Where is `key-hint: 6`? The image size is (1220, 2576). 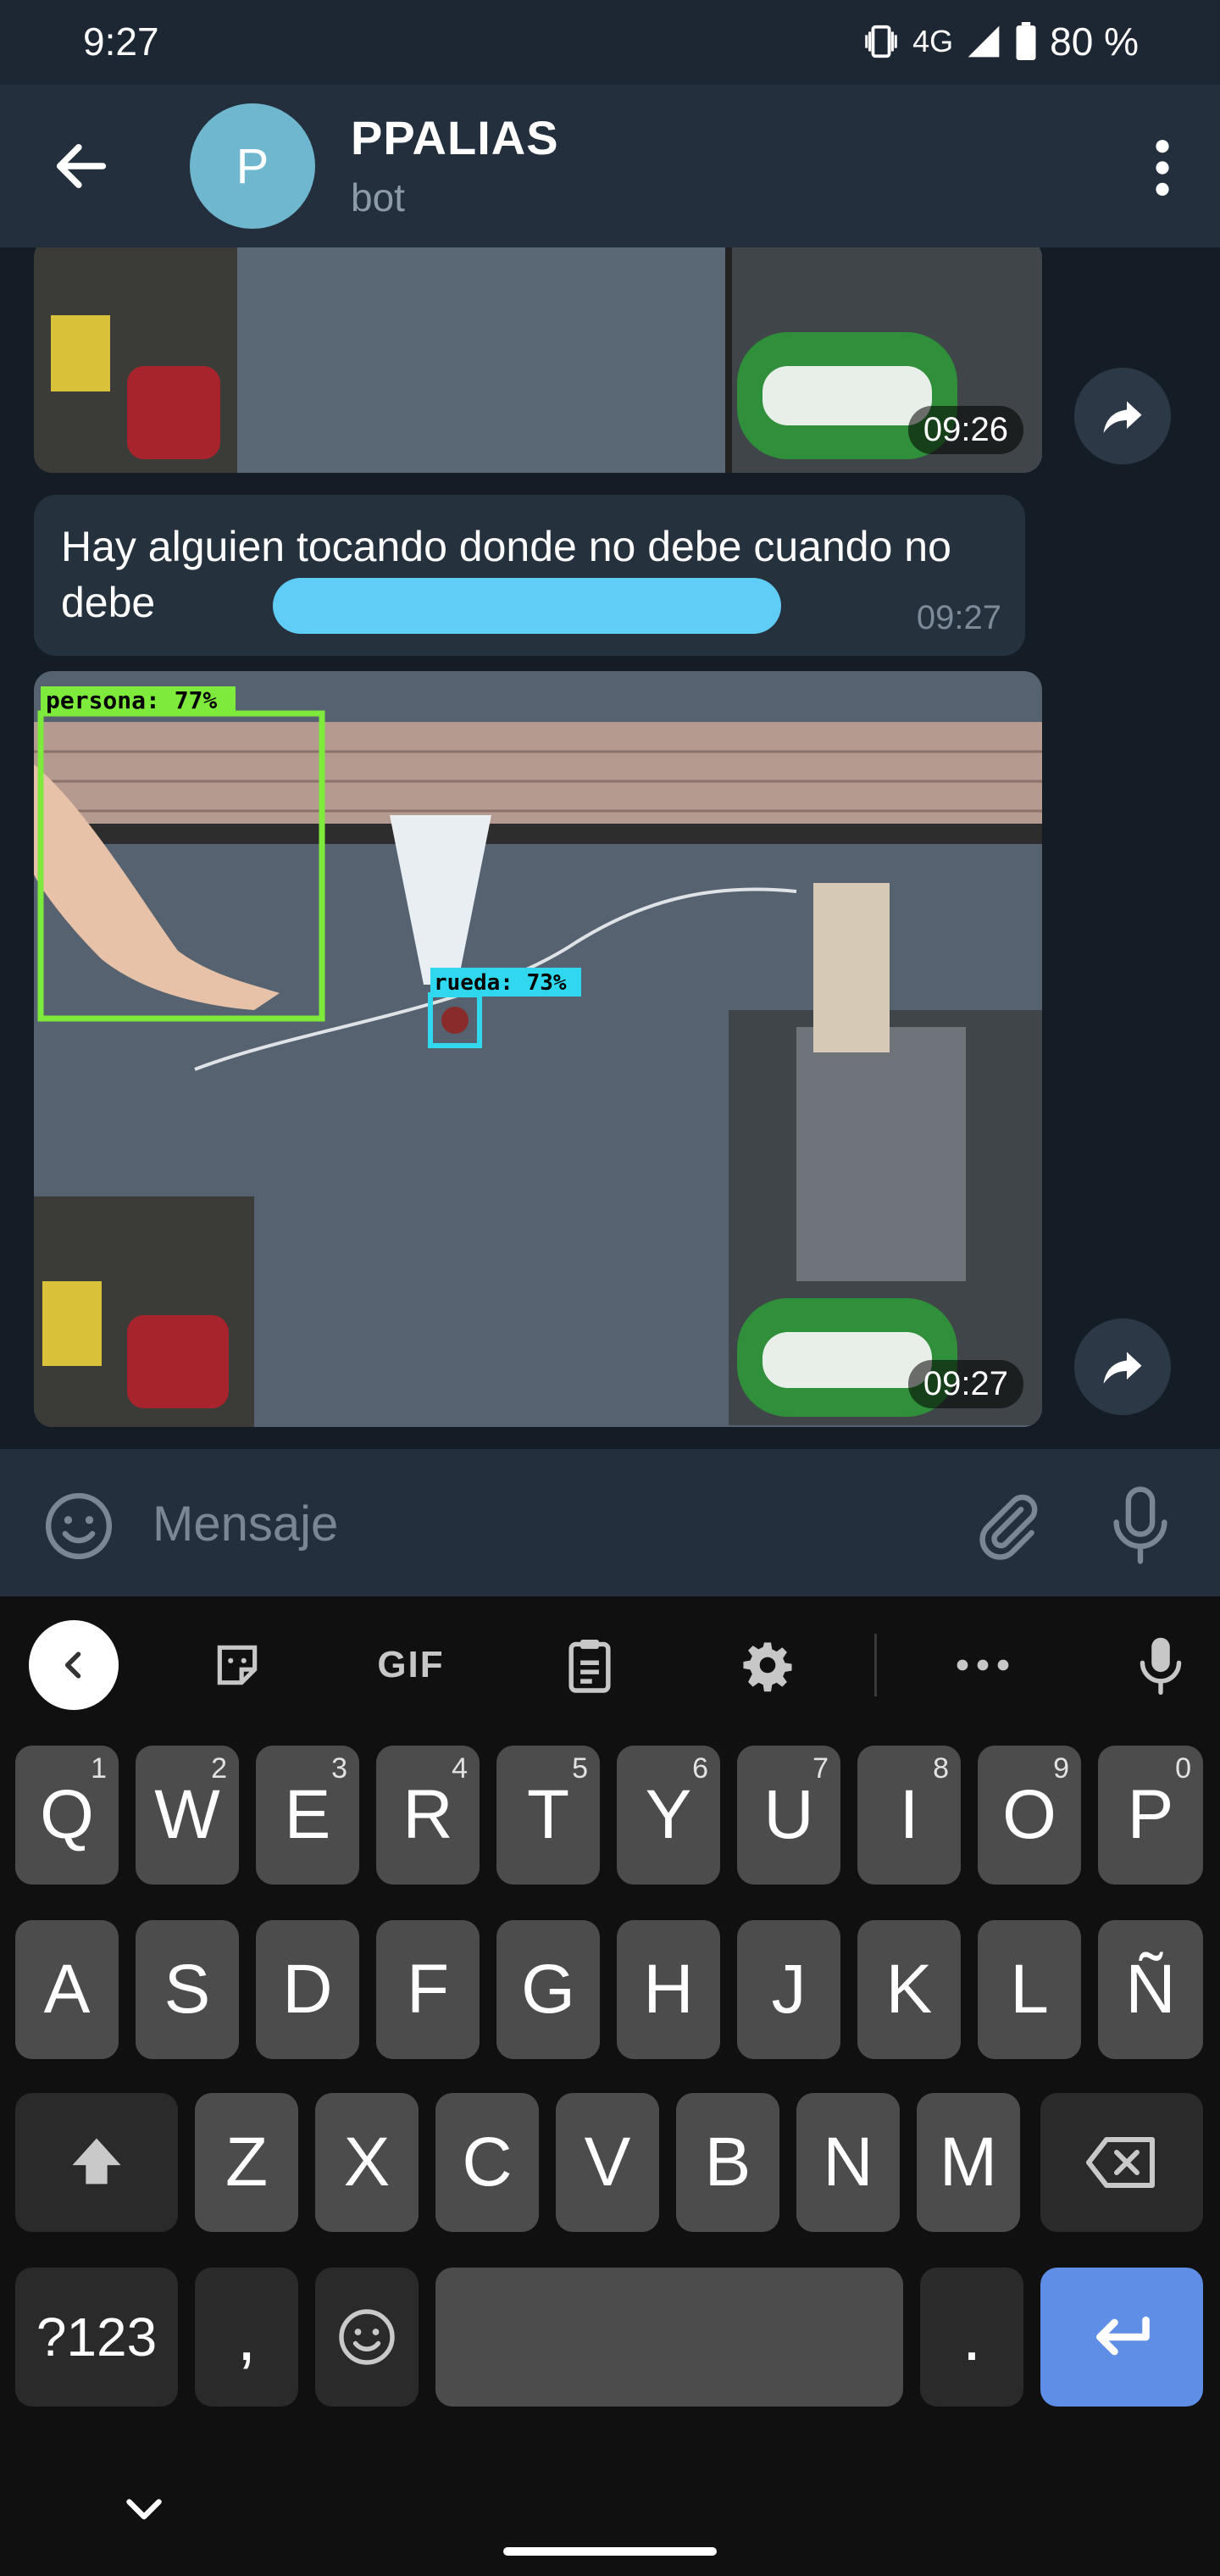
key-hint: 6 is located at coordinates (700, 1768).